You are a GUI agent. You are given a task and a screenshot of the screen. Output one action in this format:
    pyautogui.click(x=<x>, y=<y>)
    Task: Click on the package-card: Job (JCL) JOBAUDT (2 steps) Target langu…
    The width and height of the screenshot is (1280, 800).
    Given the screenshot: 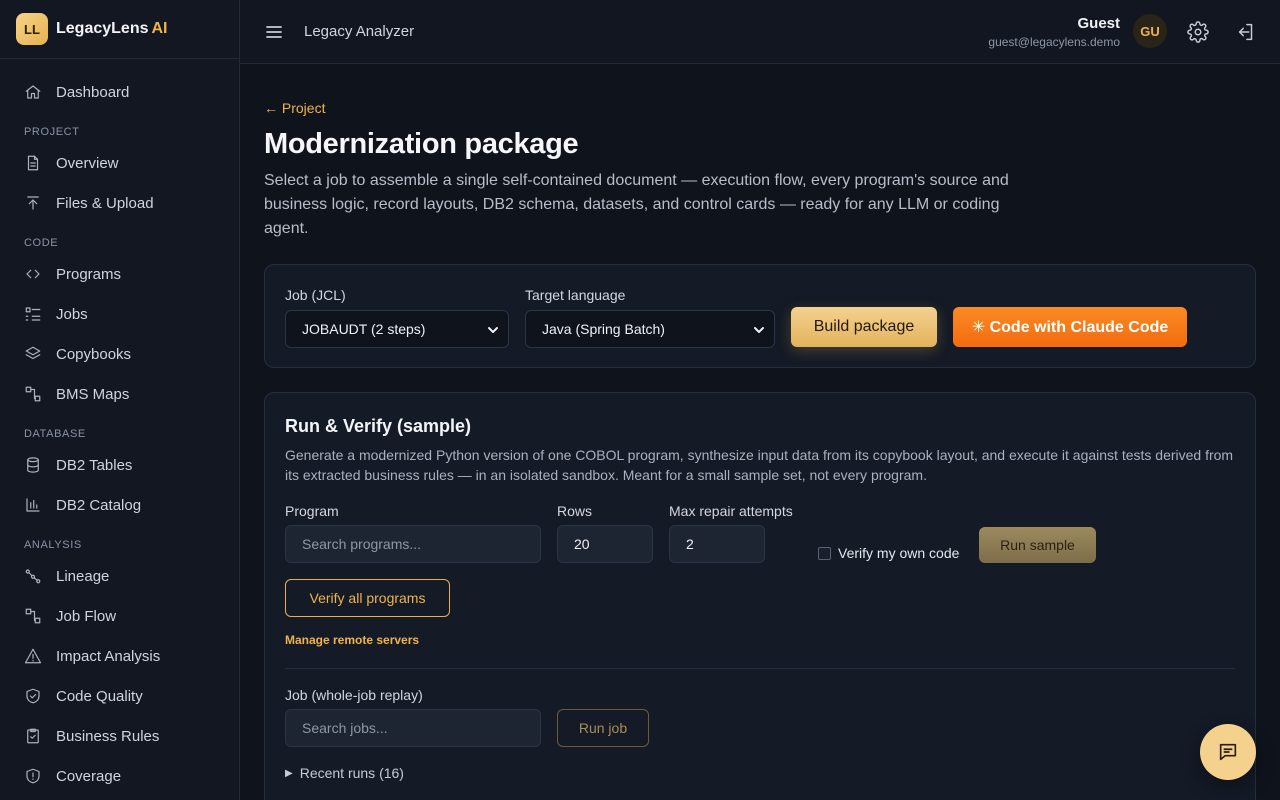 What is the action you would take?
    pyautogui.click(x=760, y=316)
    